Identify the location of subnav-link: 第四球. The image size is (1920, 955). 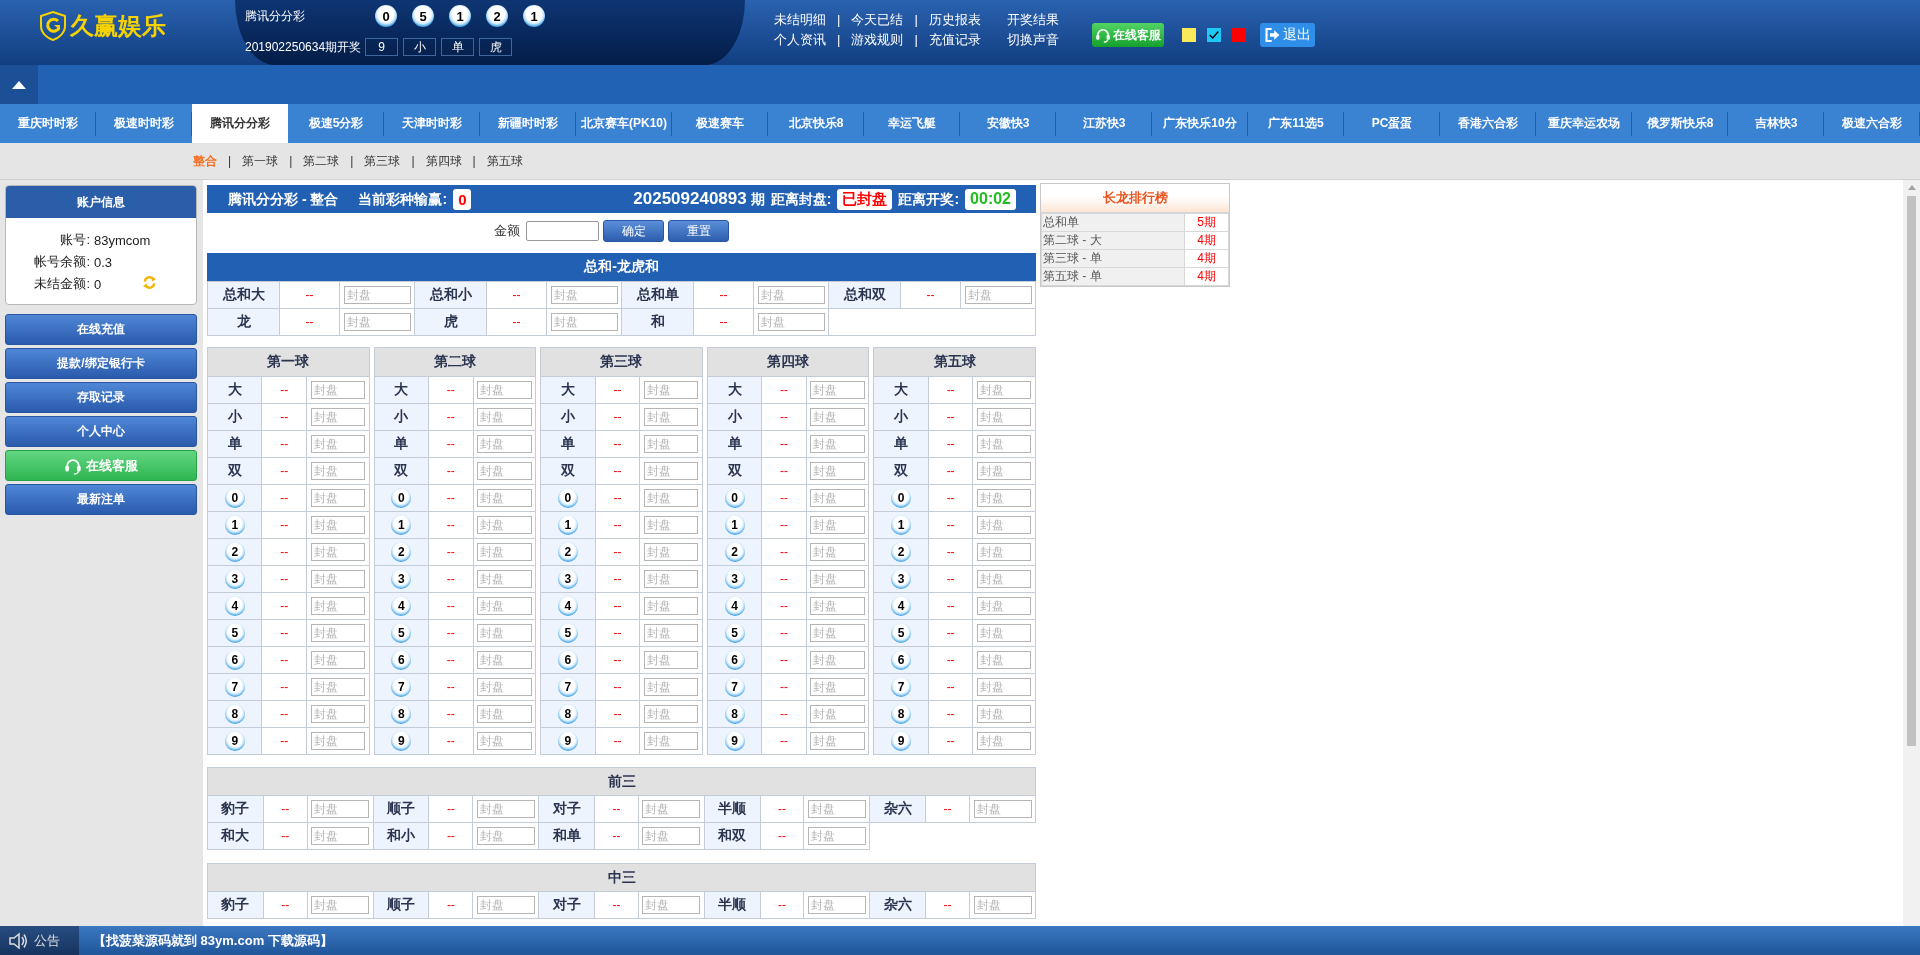
(443, 161).